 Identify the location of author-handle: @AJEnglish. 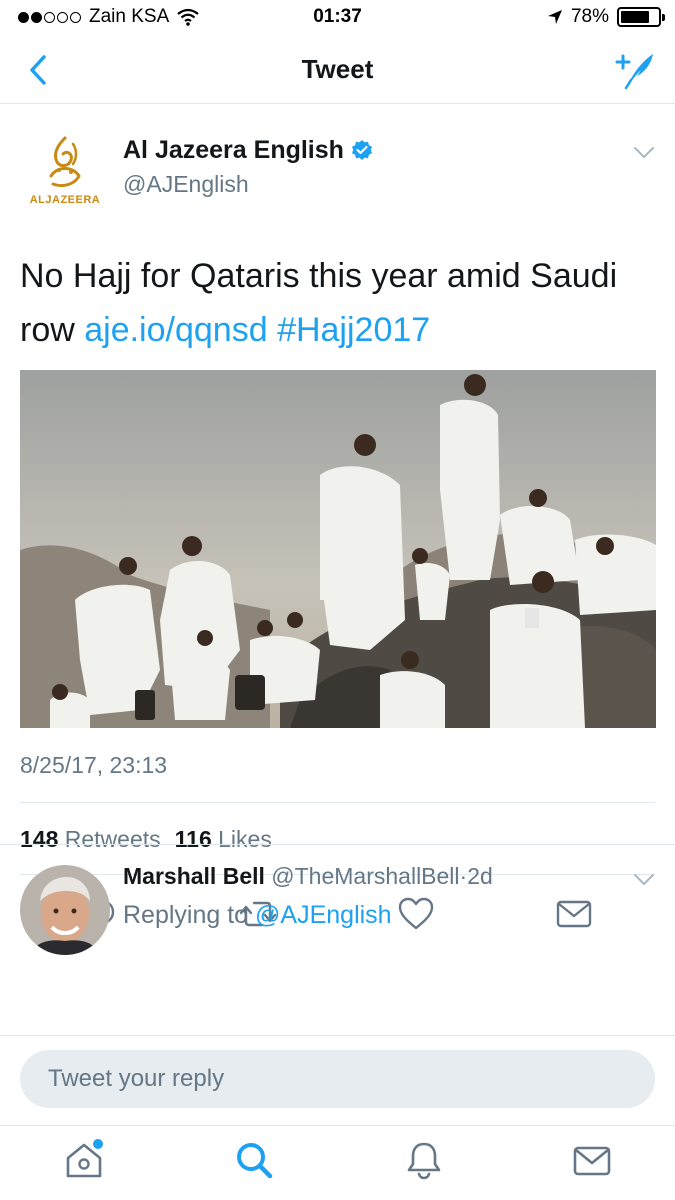
(186, 184).